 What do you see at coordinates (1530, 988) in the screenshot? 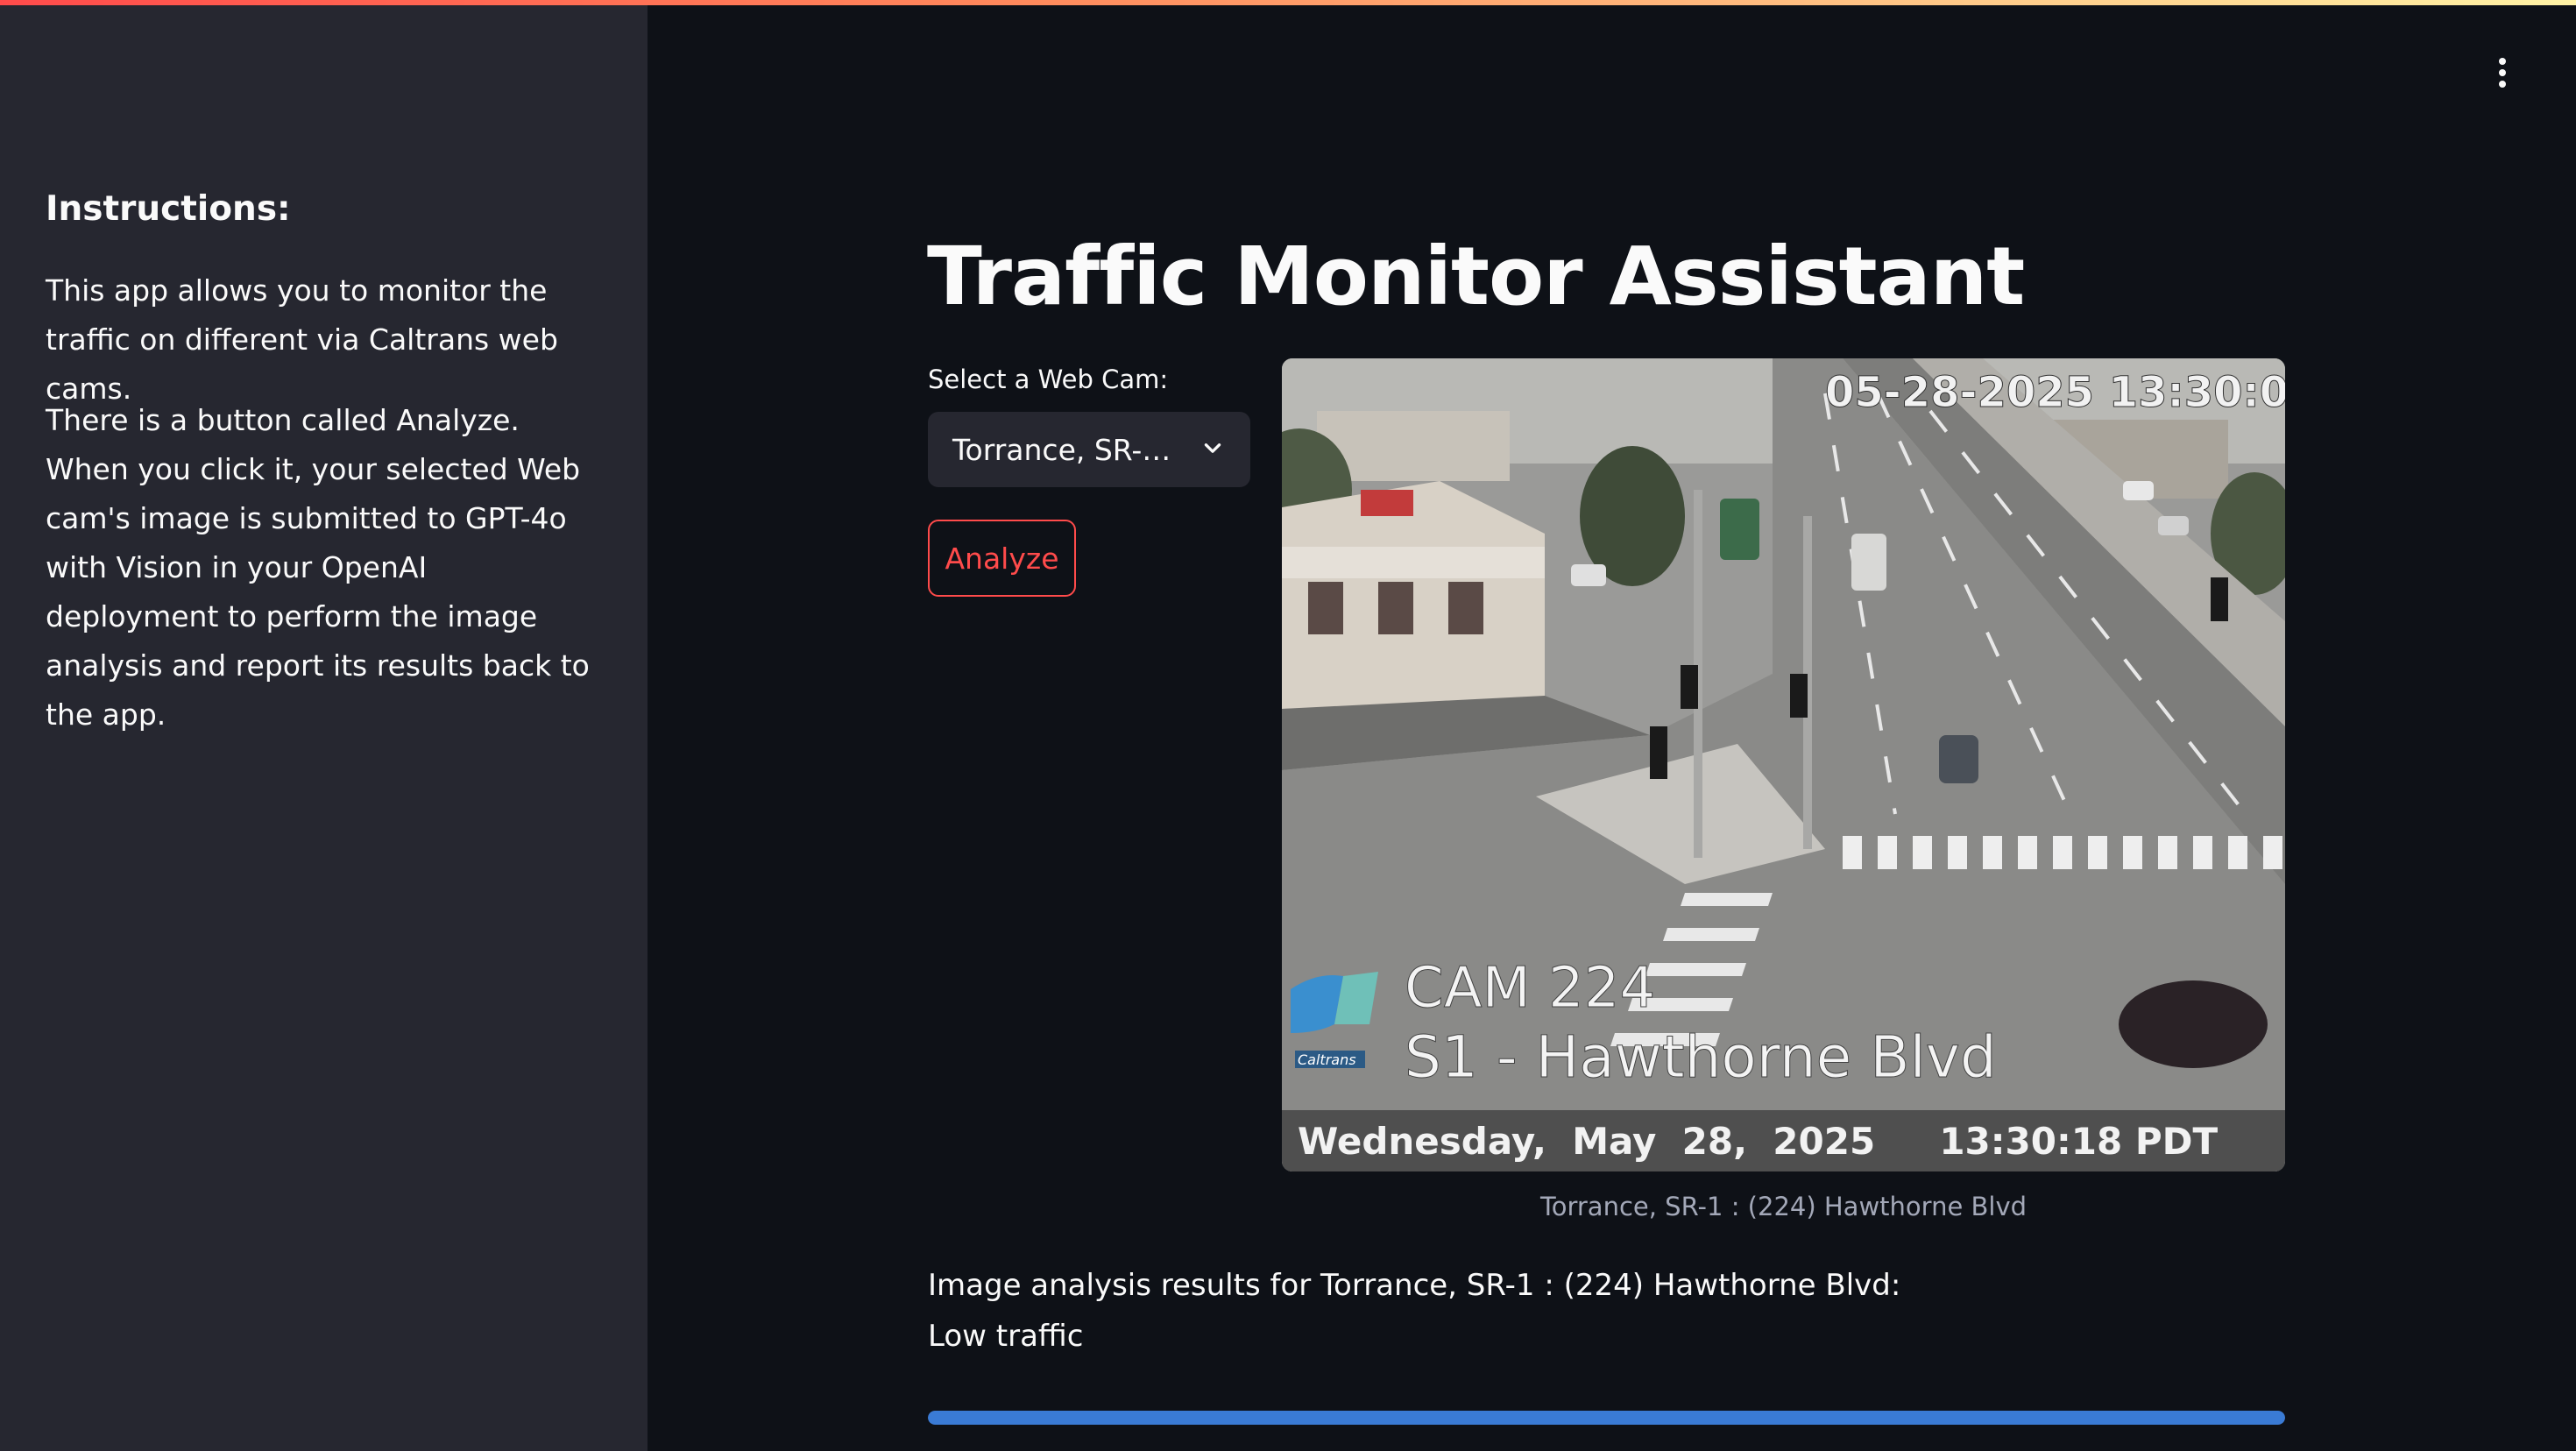
I see `cam-id-label: CAM 224` at bounding box center [1530, 988].